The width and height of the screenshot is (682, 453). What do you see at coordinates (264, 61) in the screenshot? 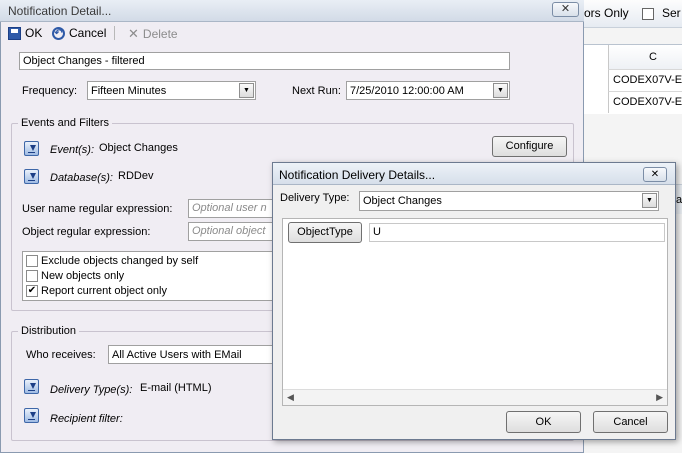
I see `notification-name-input: Object Changes - filtered` at bounding box center [264, 61].